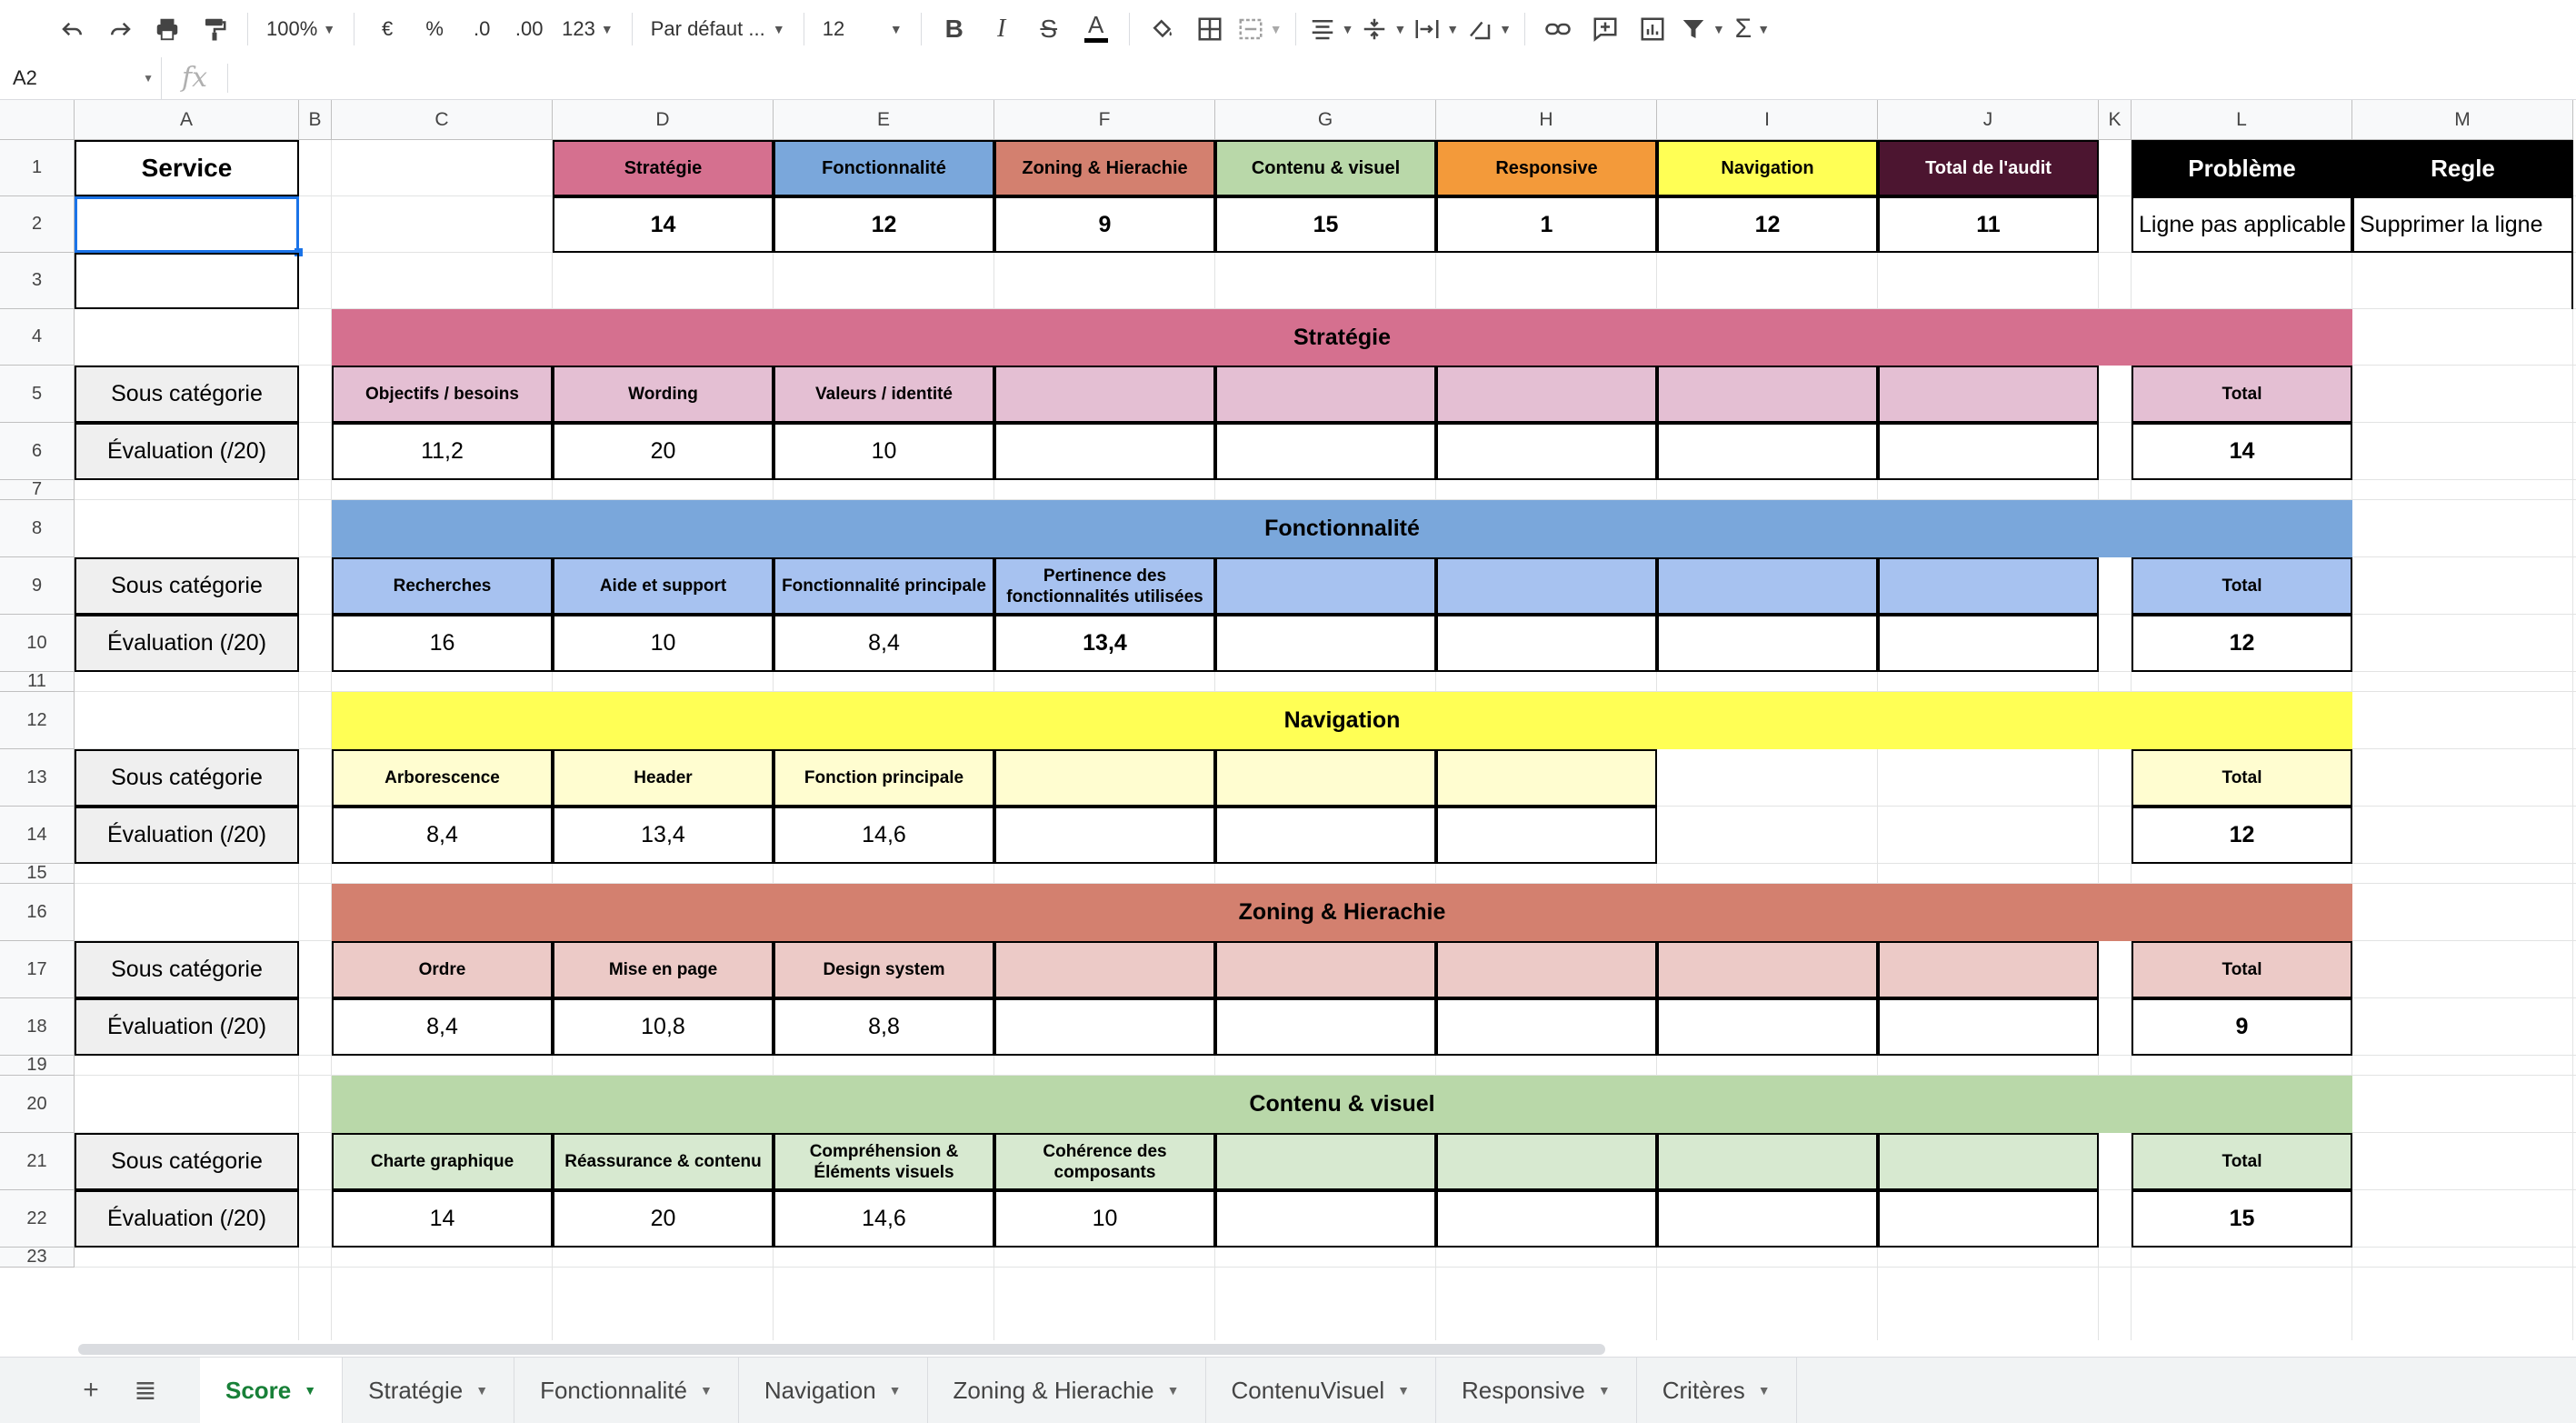 The width and height of the screenshot is (2576, 1423). What do you see at coordinates (529, 29) in the screenshot?
I see `increase-decimal-button: .00` at bounding box center [529, 29].